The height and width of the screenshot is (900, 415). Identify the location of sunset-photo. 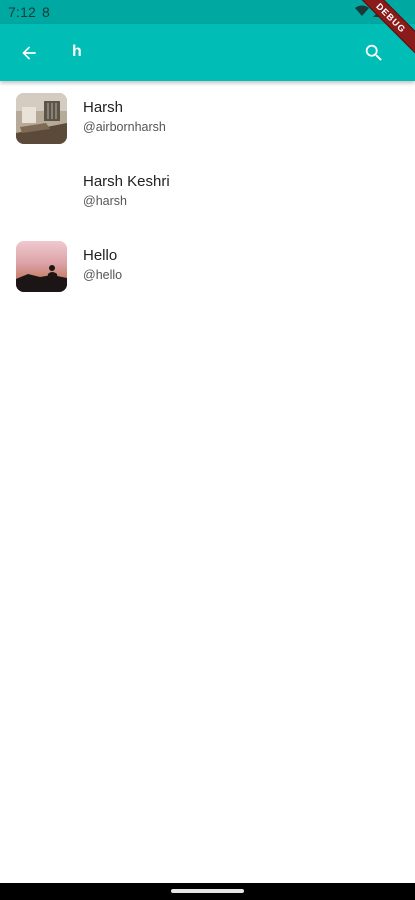
(41, 266).